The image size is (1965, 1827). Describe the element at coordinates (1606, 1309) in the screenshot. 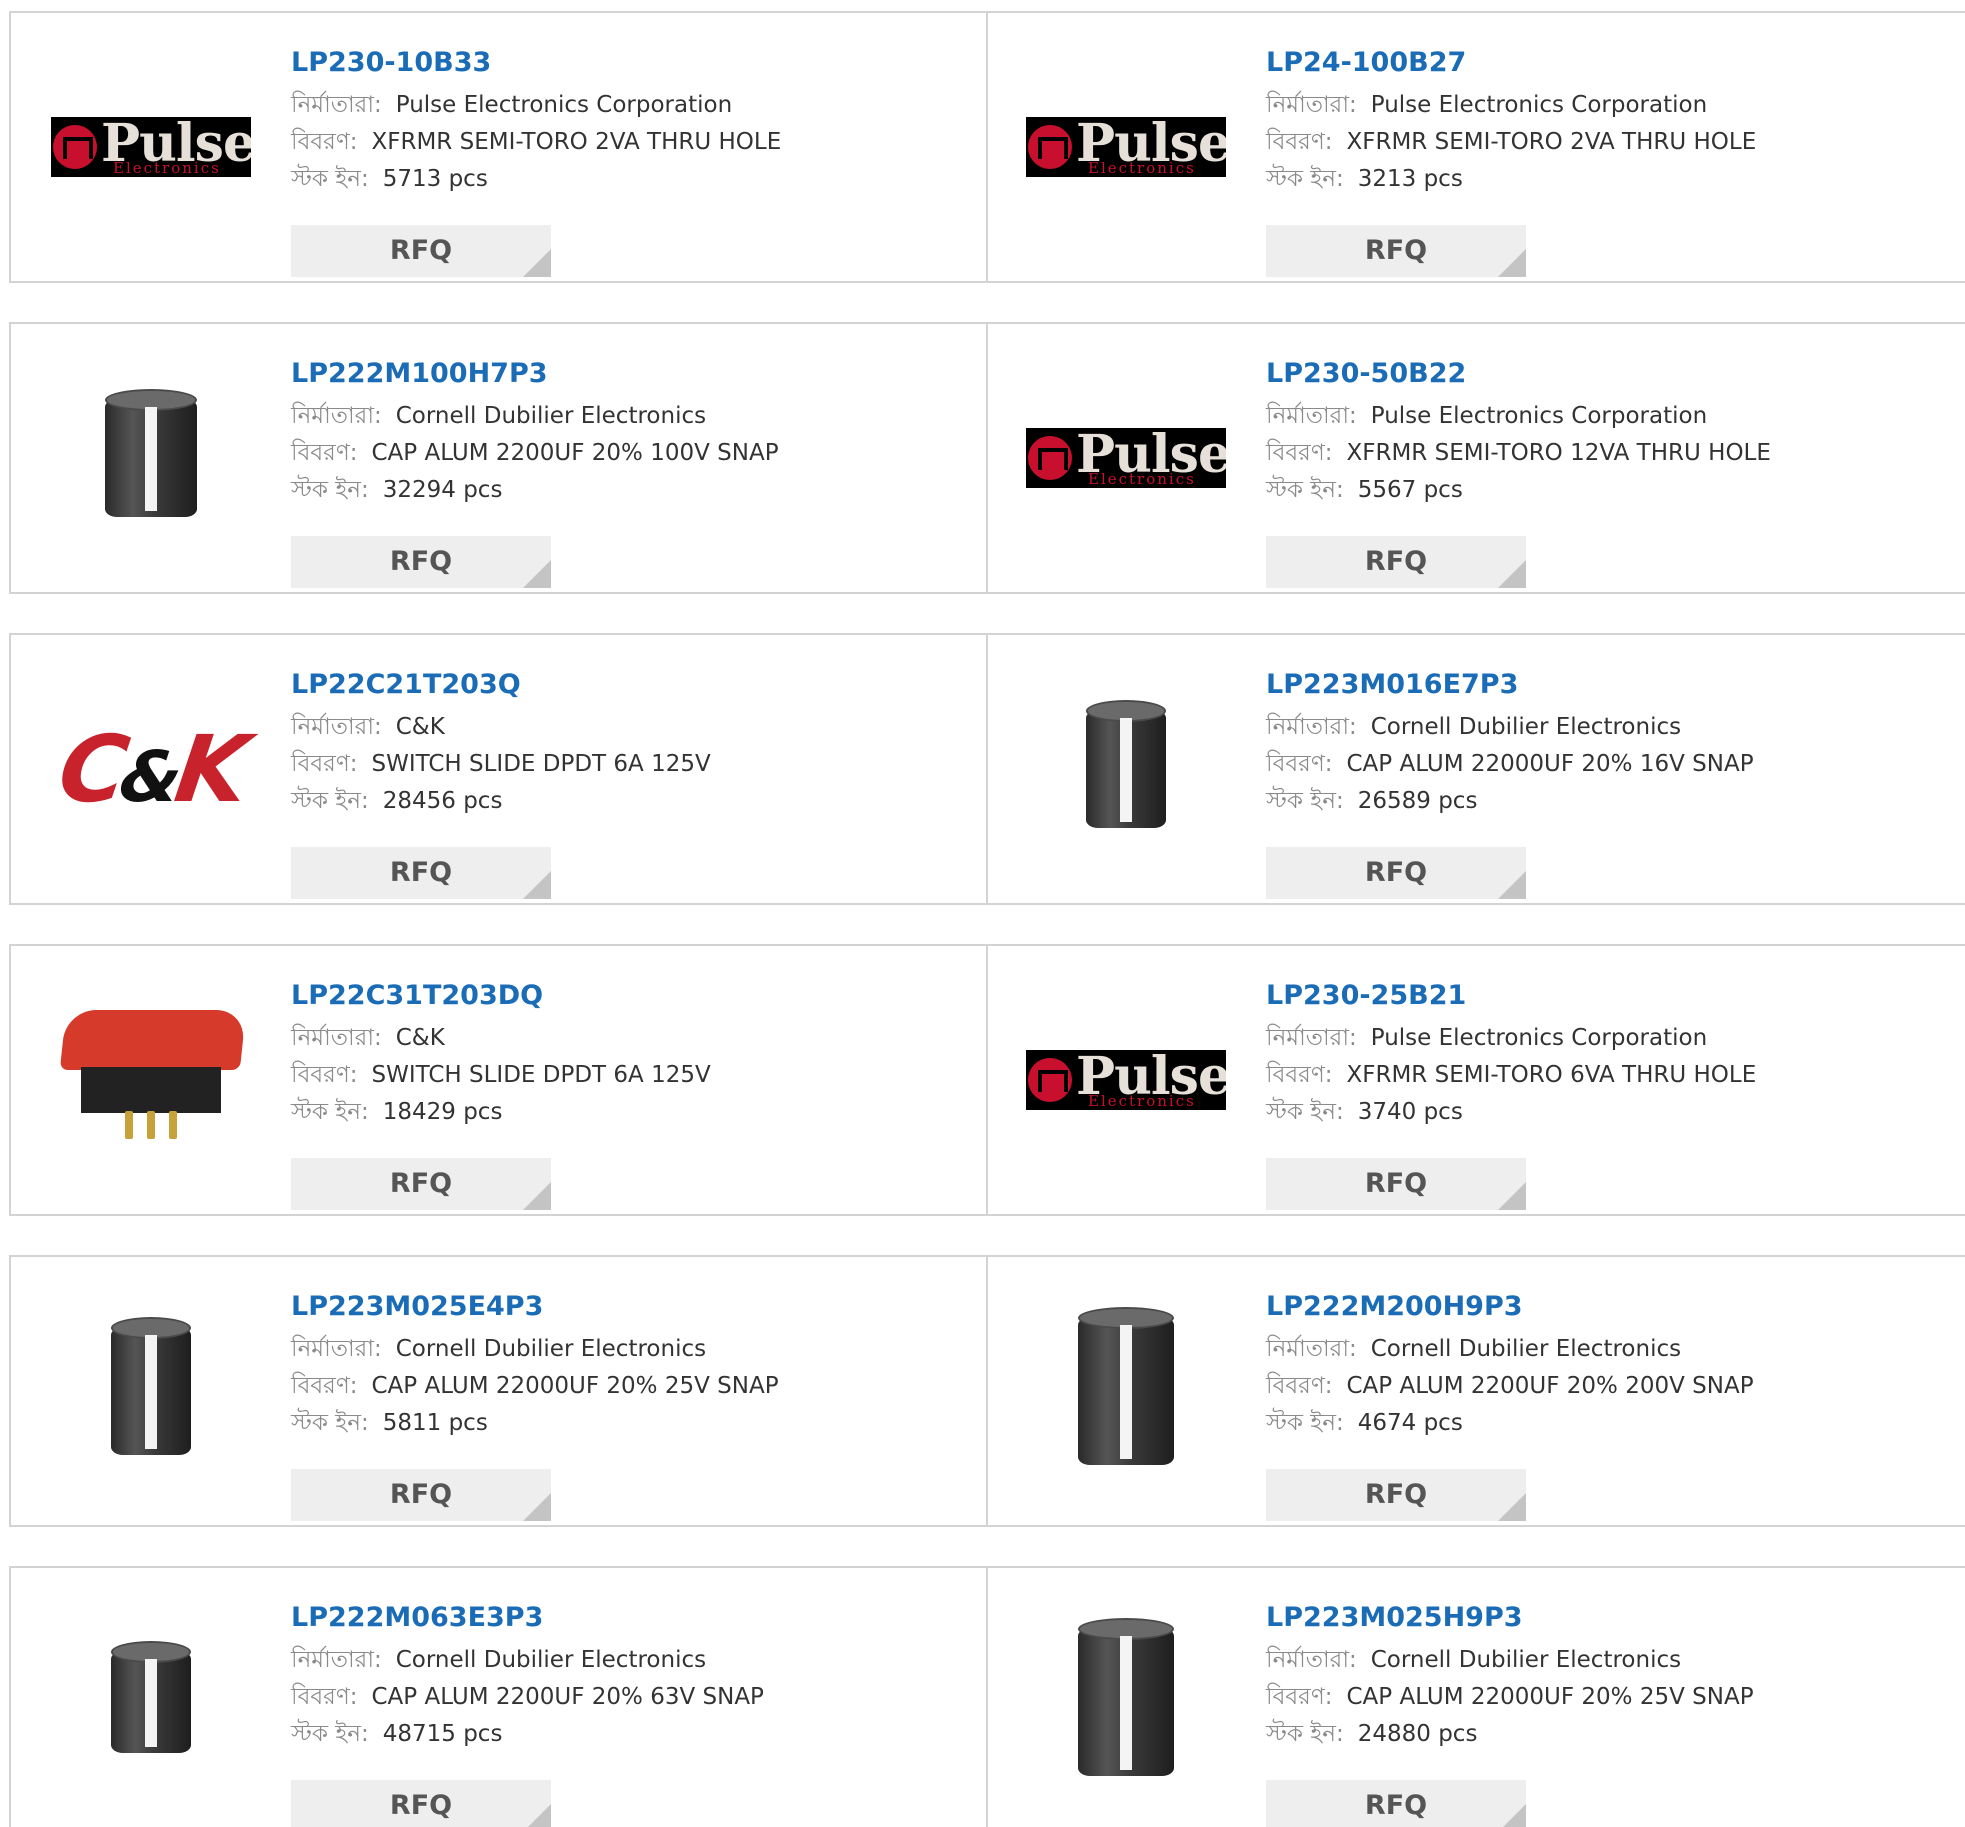

I see `part-number-link: LP222M200H9P3` at that location.